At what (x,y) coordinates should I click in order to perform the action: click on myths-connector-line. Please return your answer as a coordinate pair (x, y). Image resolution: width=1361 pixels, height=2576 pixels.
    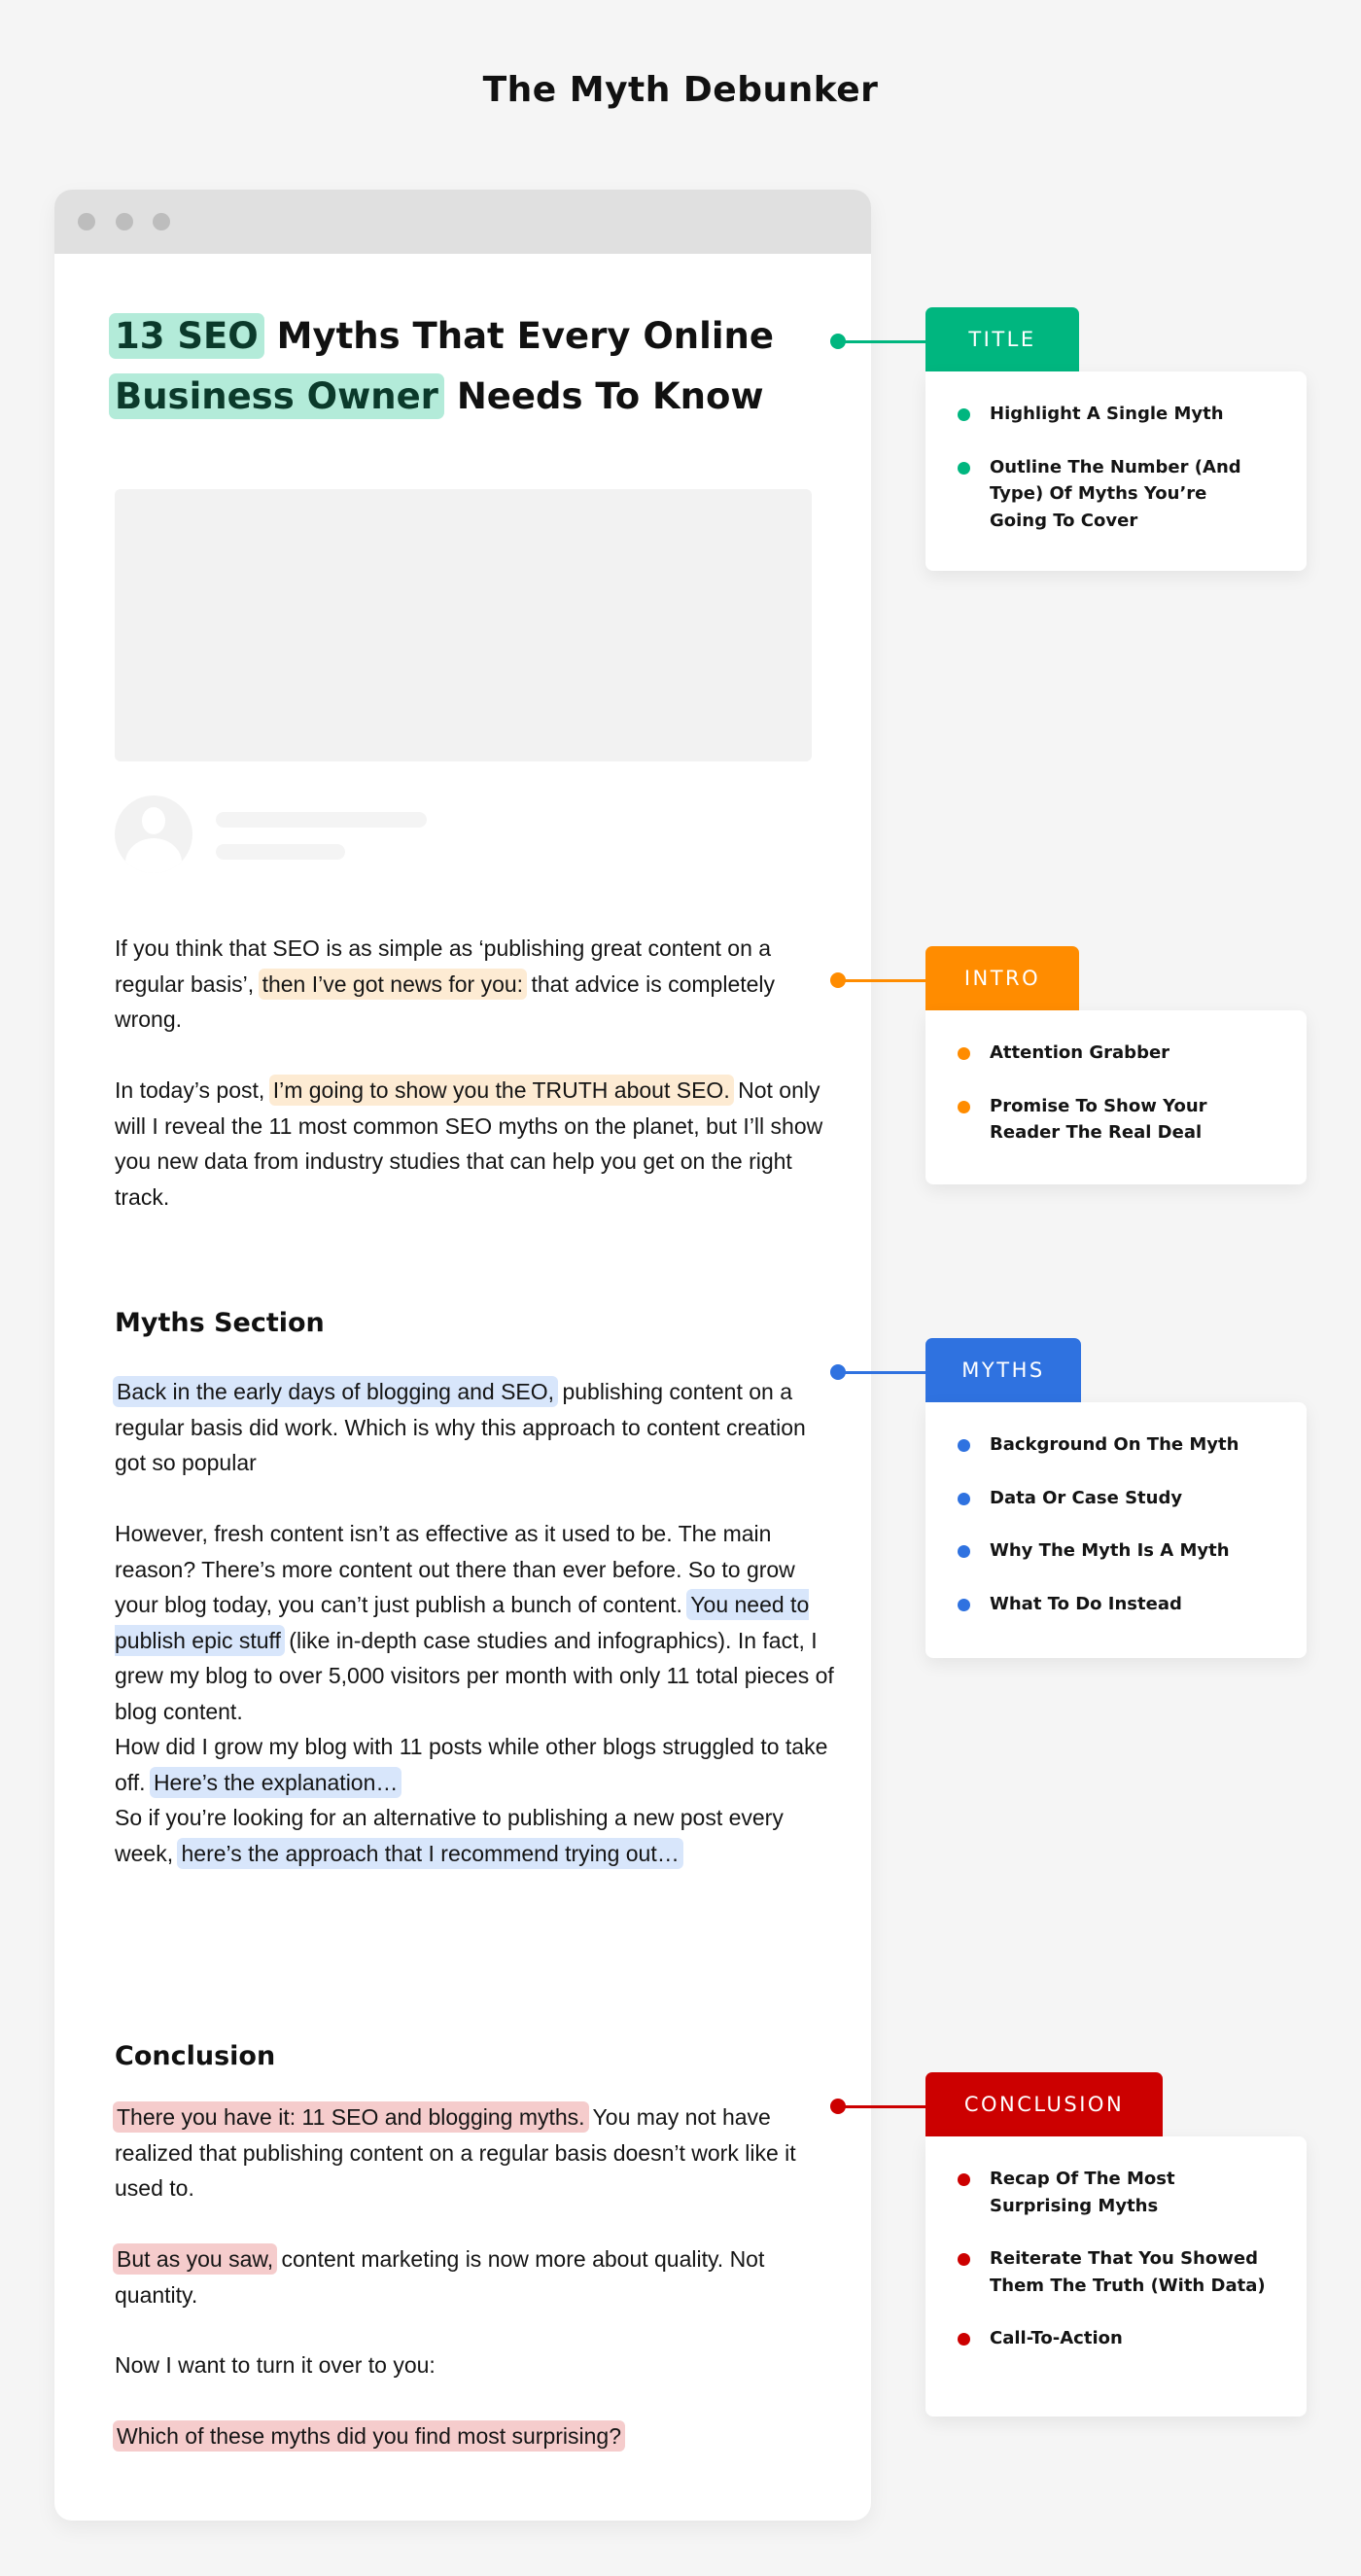
    Looking at the image, I should click on (882, 1373).